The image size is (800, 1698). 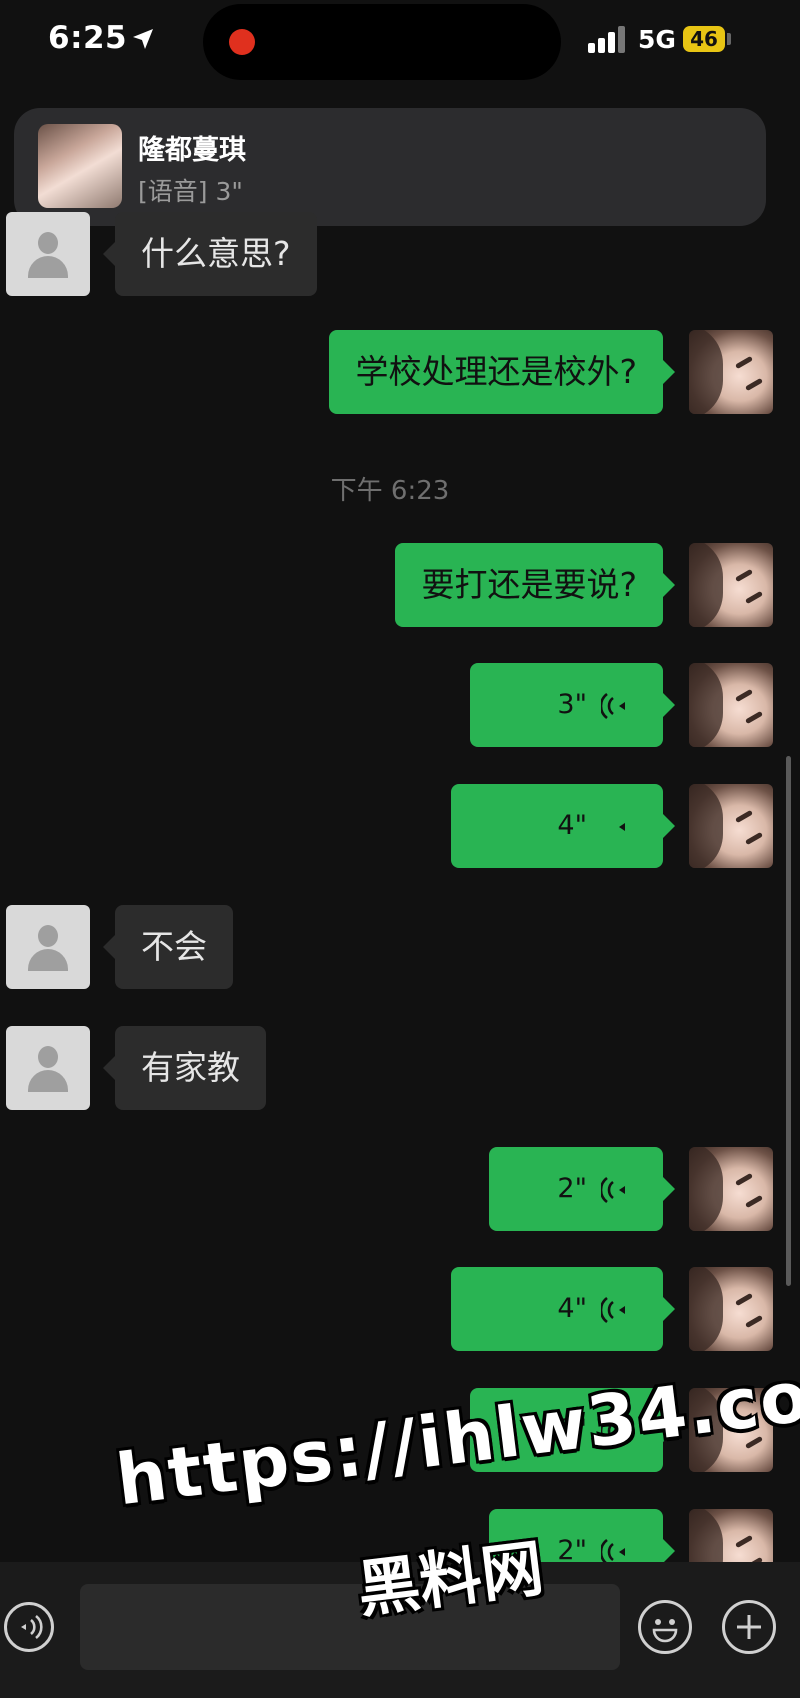 What do you see at coordinates (657, 39) in the screenshot?
I see `network-type: 5G` at bounding box center [657, 39].